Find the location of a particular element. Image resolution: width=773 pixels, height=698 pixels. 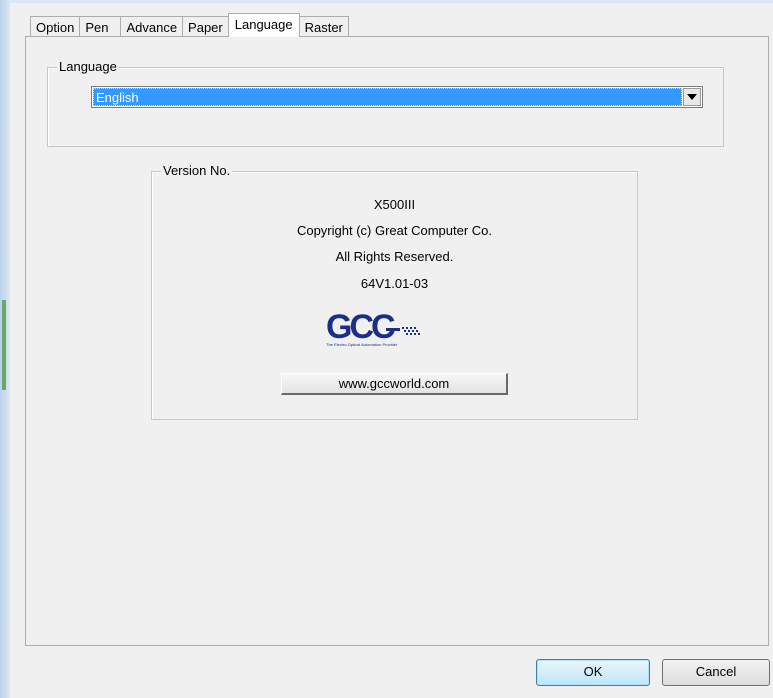

website-button: www.gccworld.com is located at coordinates (394, 384).